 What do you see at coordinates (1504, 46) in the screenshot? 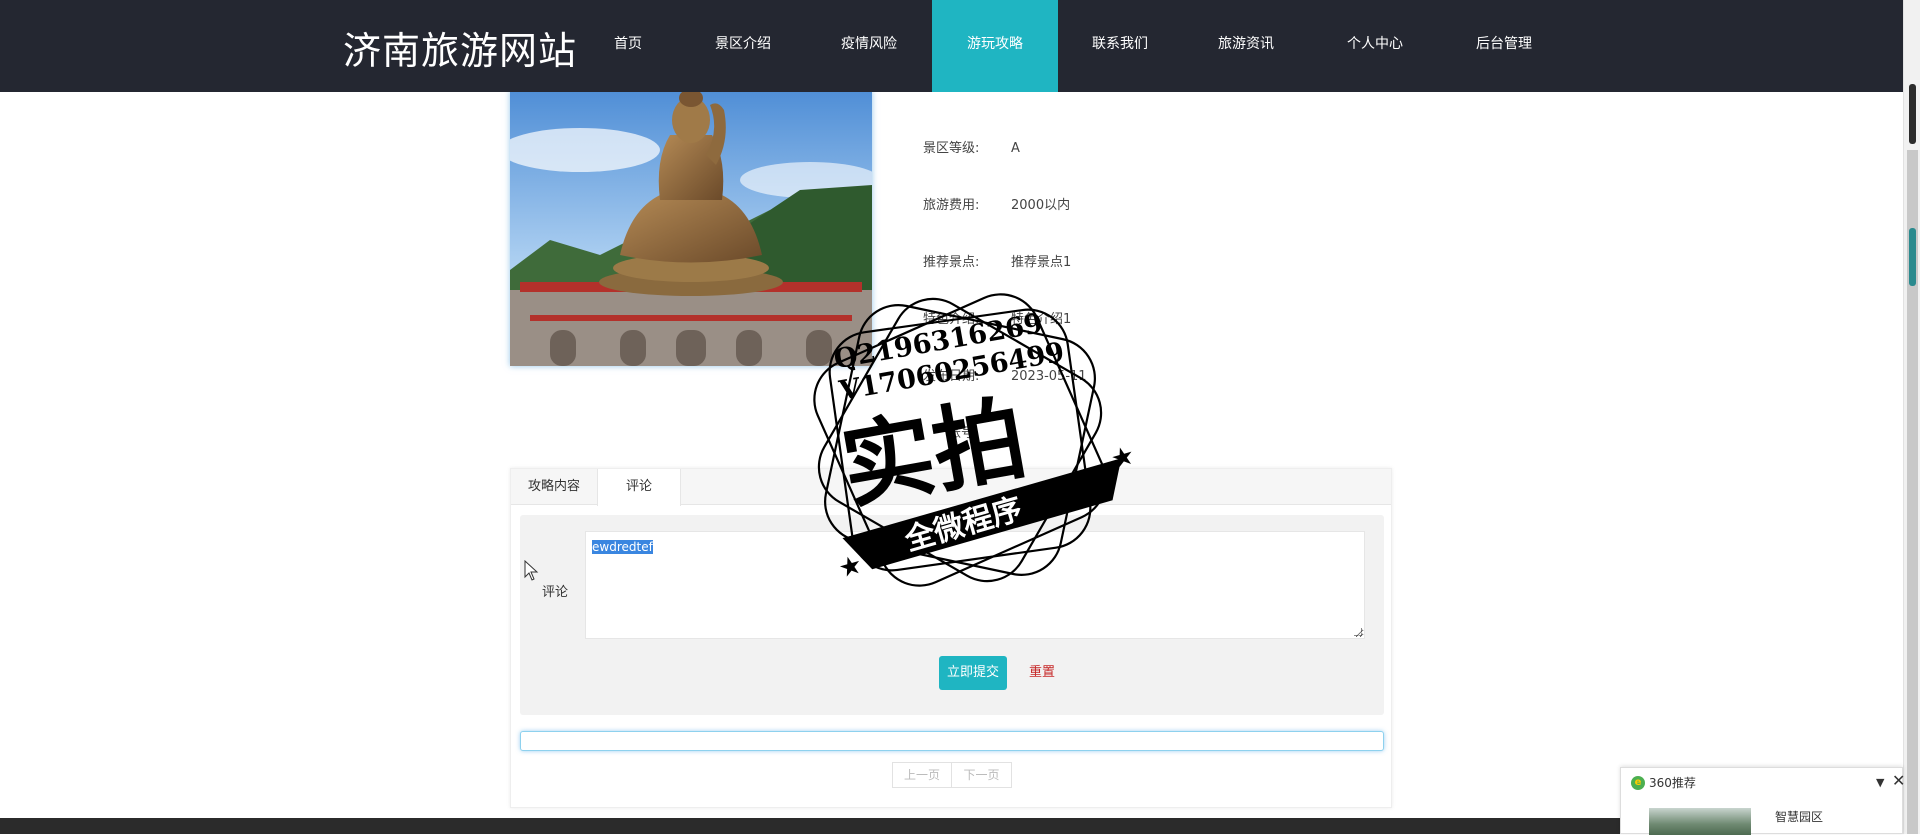
I see `nav-item-admin: 后台管理` at bounding box center [1504, 46].